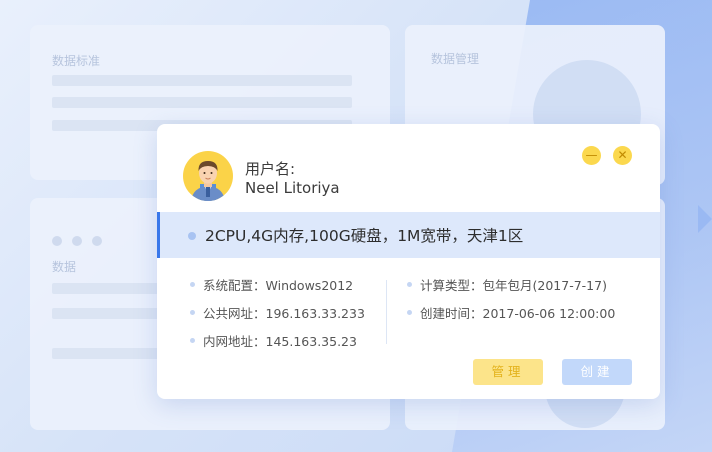  What do you see at coordinates (705, 219) in the screenshot?
I see `background-arrow-shape` at bounding box center [705, 219].